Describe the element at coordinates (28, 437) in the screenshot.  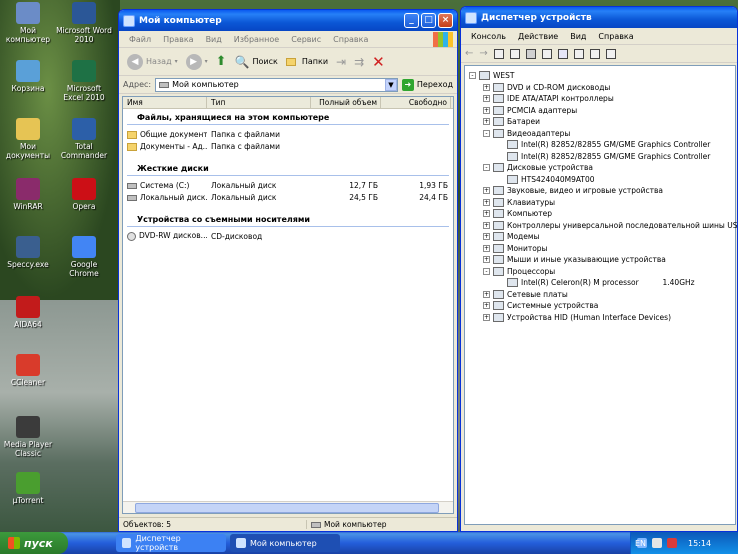
I see `desktop-icon: Media Player Classic` at that location.